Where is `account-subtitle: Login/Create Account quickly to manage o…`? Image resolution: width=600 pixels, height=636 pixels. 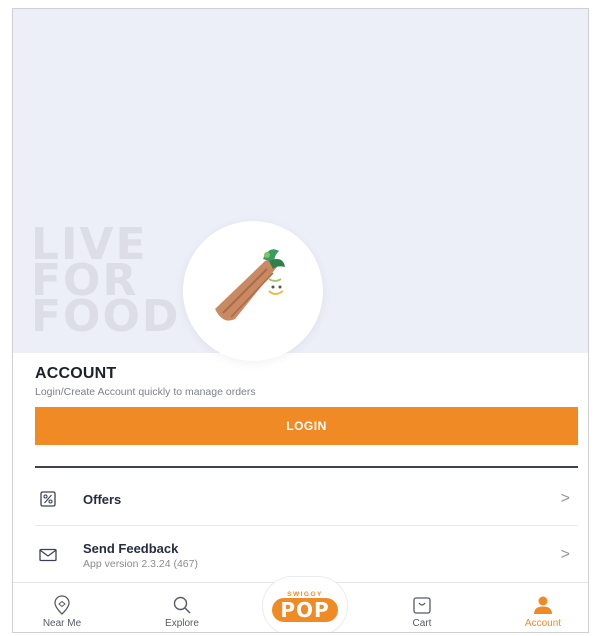
account-subtitle: Login/Create Account quickly to manage o… is located at coordinates (145, 392).